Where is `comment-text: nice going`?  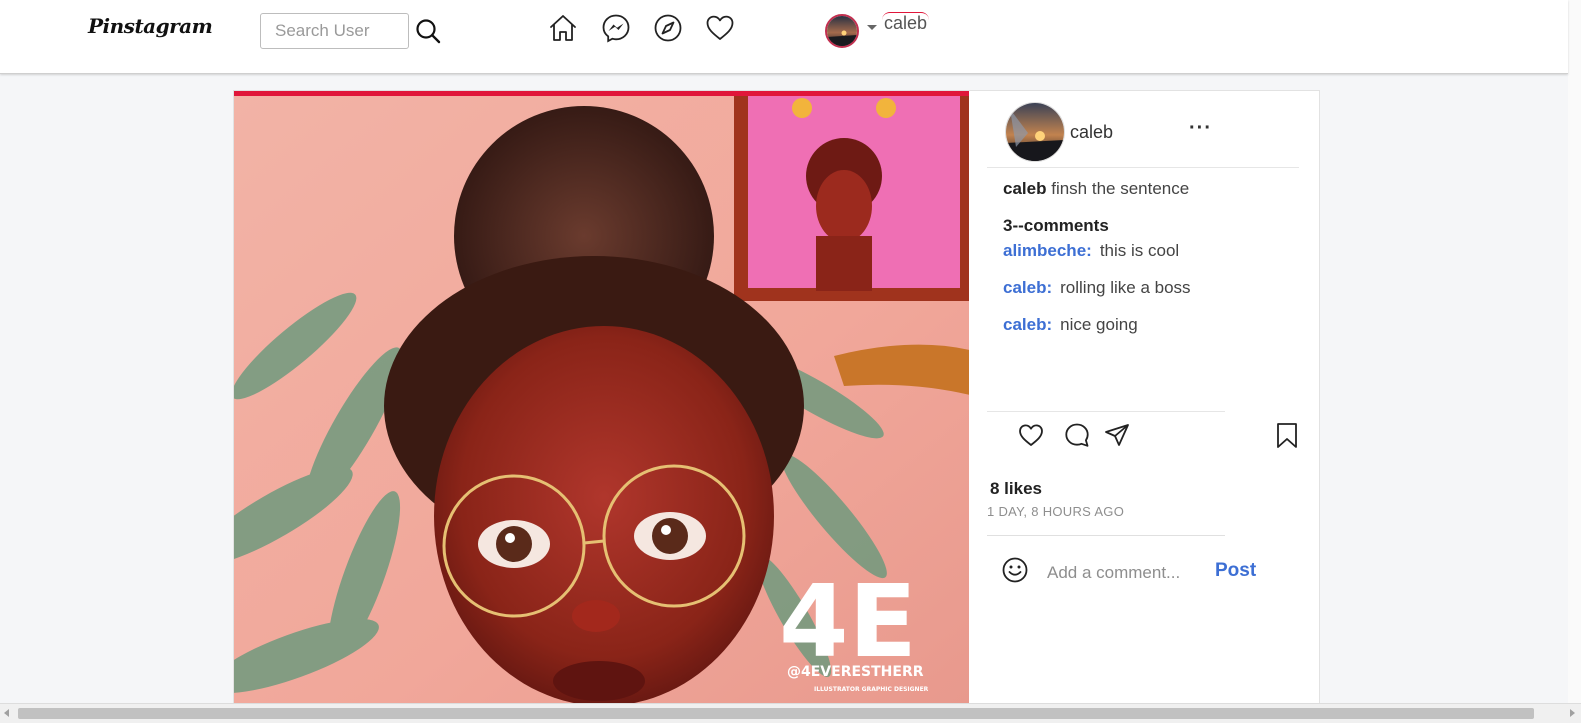
comment-text: nice going is located at coordinates (1099, 324).